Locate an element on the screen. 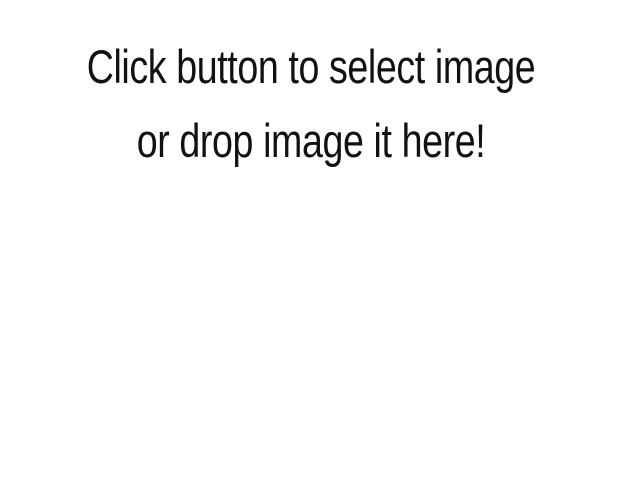  drop-instructions-line-1: Click button to select image is located at coordinates (311, 66).